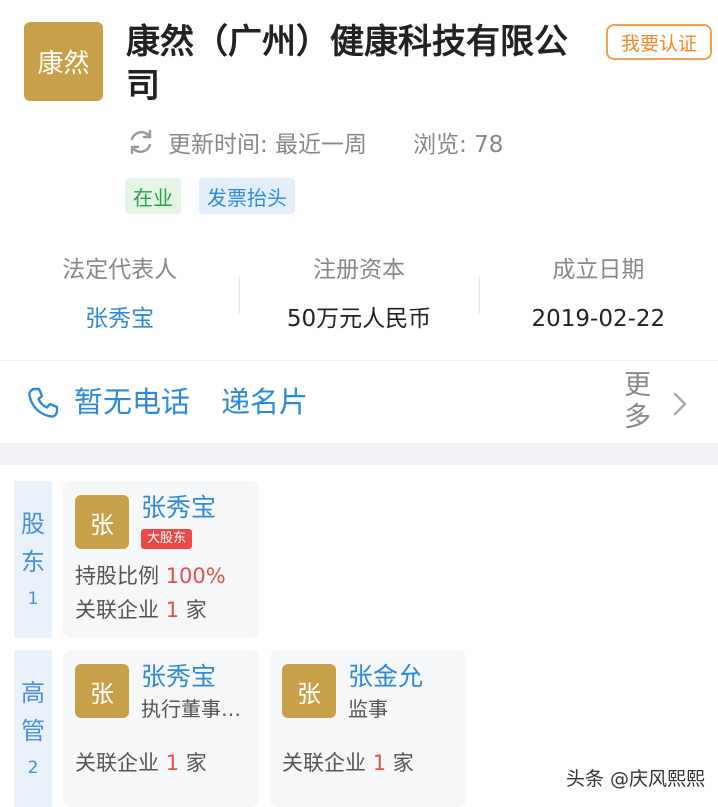  Describe the element at coordinates (200, 709) in the screenshot. I see `executive-role: 执行董事兼总经理` at that location.